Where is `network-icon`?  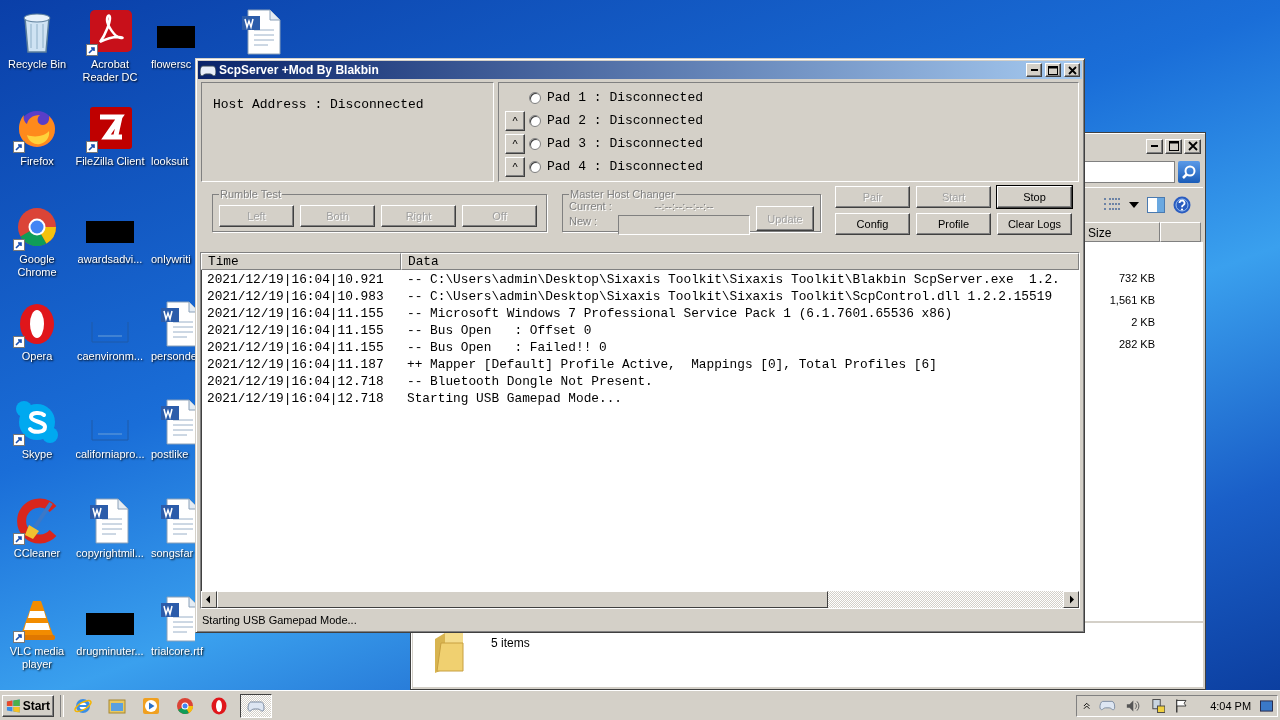
network-icon is located at coordinates (1158, 705).